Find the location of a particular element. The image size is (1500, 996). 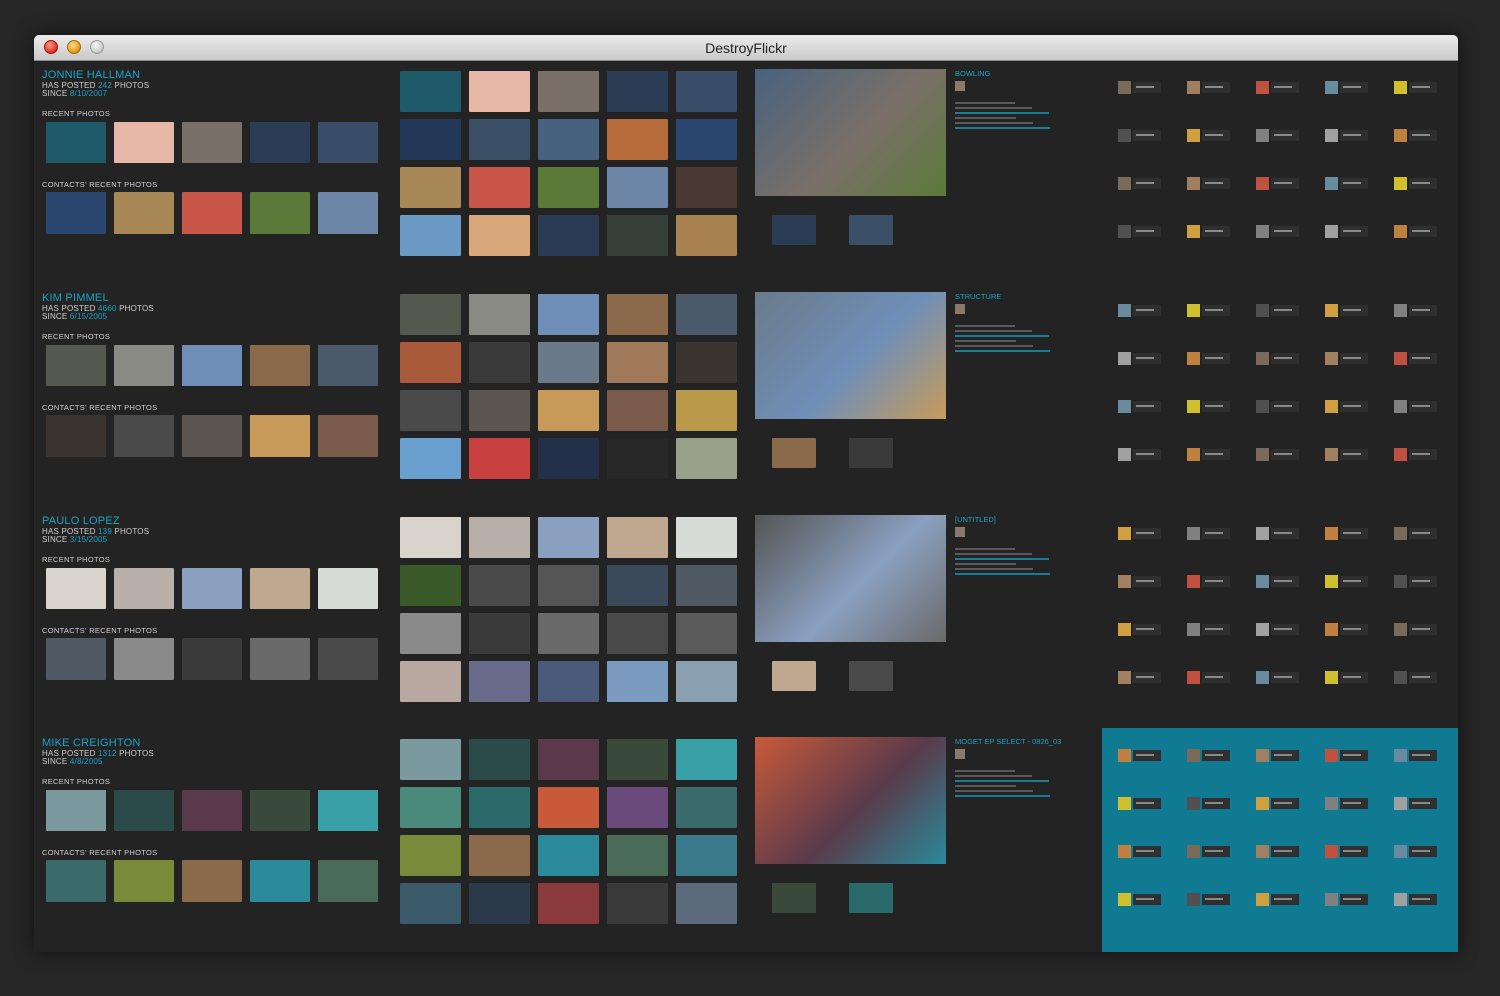

user-name: PAULO LOPEZ is located at coordinates (81, 521).